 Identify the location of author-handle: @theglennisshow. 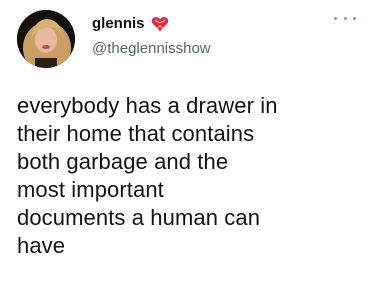
(151, 49).